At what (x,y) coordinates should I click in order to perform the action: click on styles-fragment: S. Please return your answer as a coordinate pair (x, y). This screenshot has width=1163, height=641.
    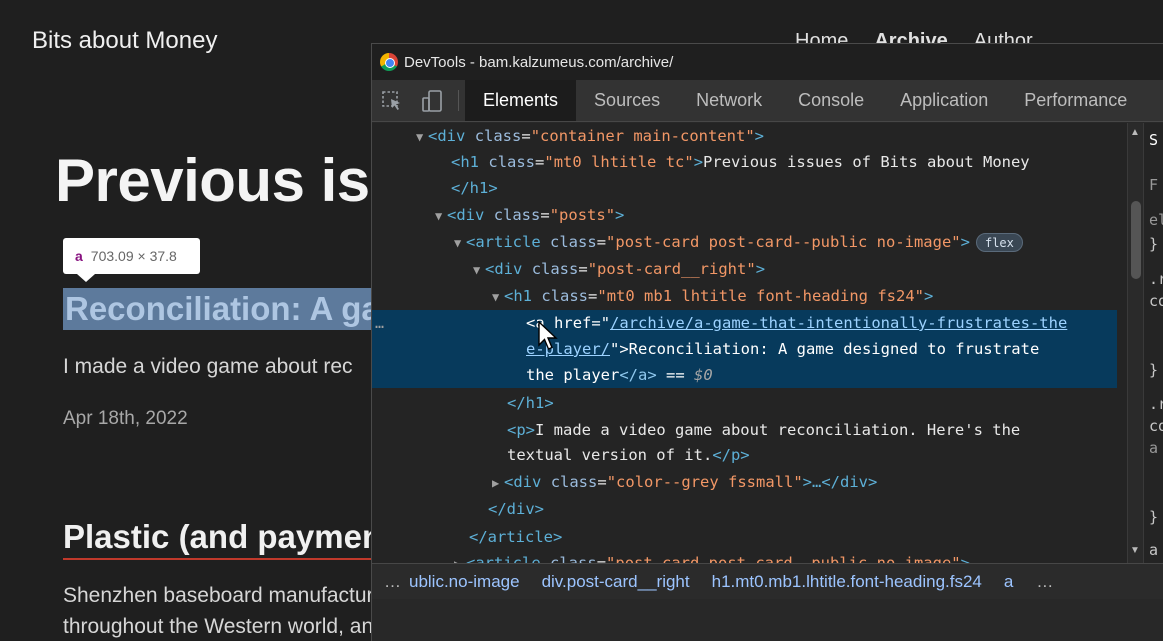
    Looking at the image, I should click on (1154, 140).